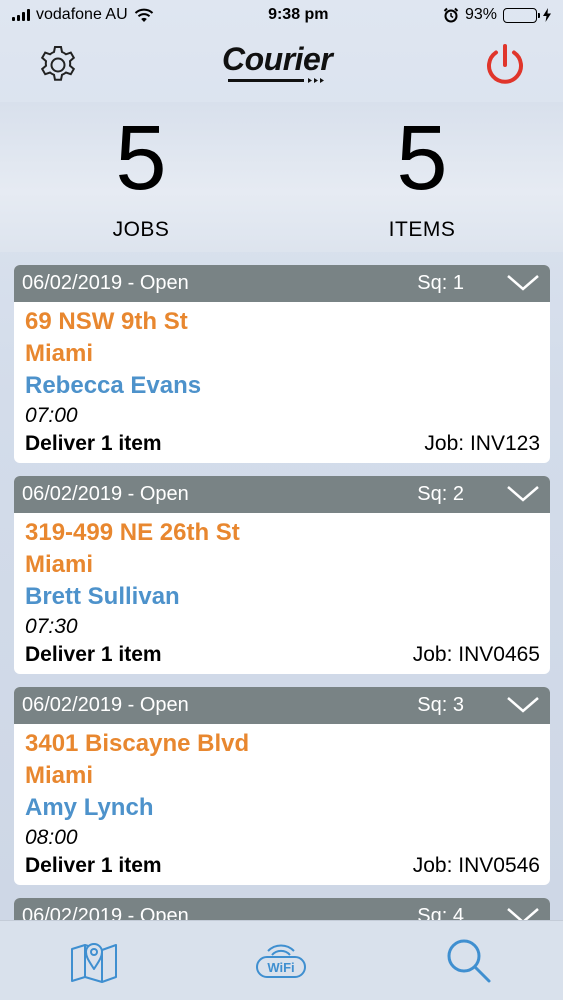  Describe the element at coordinates (276, 80) in the screenshot. I see `logo-underline` at that location.